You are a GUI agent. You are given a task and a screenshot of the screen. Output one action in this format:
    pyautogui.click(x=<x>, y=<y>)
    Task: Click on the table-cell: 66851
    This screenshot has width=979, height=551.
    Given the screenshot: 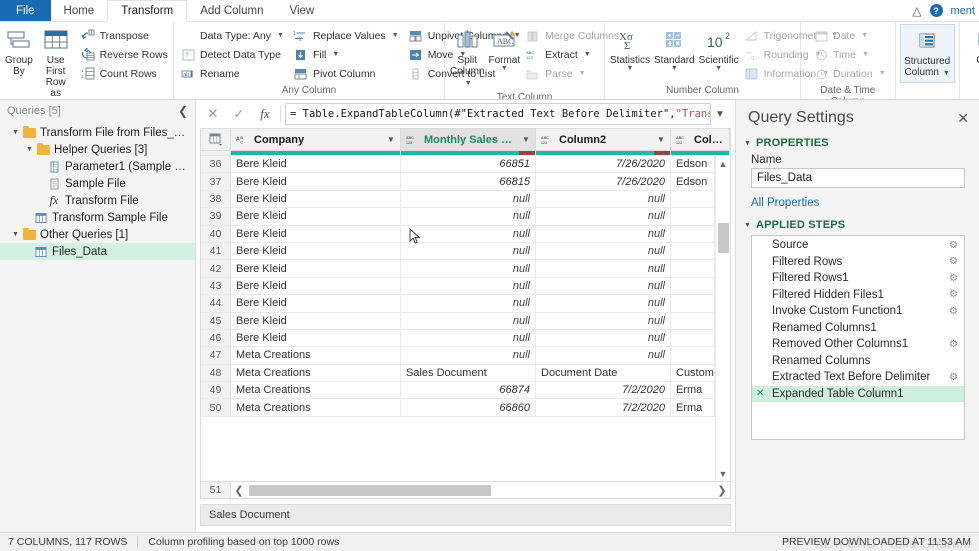 What is the action you would take?
    pyautogui.click(x=468, y=164)
    